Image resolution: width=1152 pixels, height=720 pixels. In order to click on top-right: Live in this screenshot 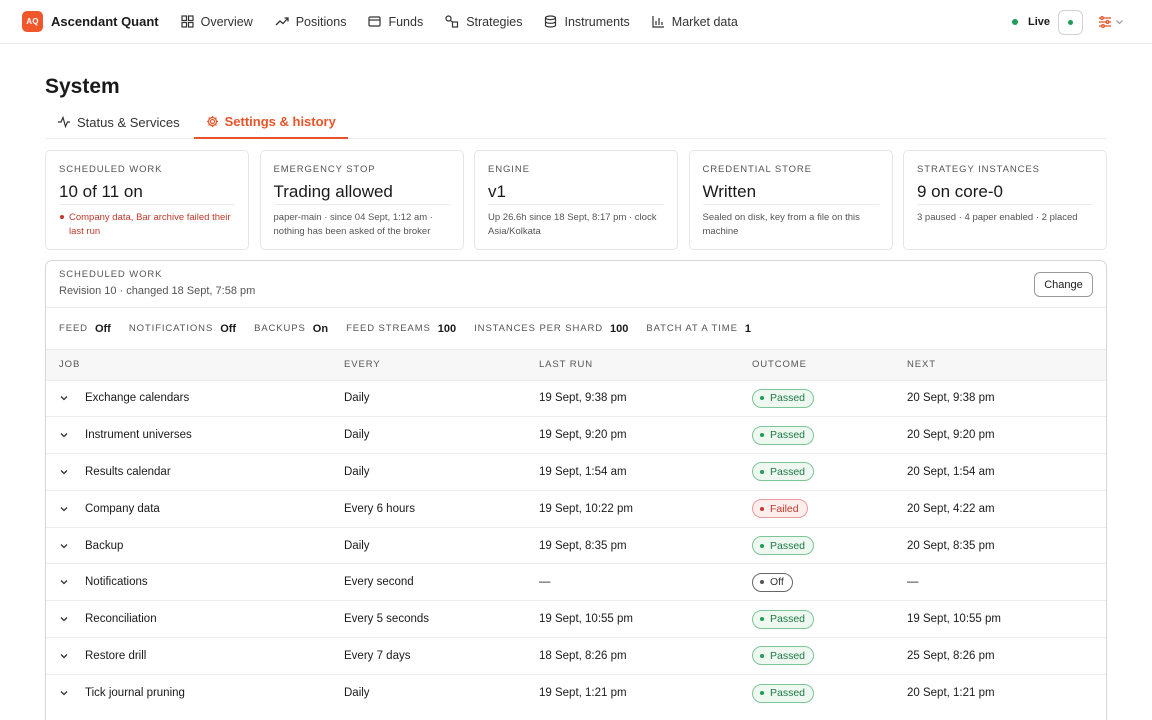, I will do `click(1067, 22)`.